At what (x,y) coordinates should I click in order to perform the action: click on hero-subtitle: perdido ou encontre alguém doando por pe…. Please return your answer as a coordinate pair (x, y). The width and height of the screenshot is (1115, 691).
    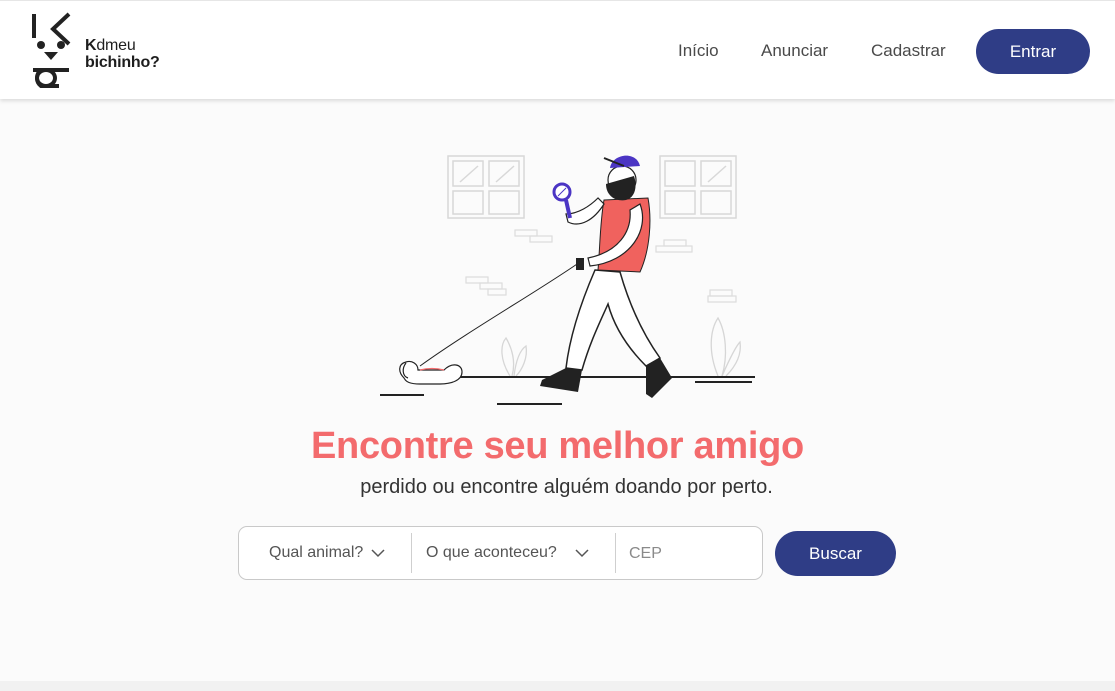
    Looking at the image, I should click on (566, 487).